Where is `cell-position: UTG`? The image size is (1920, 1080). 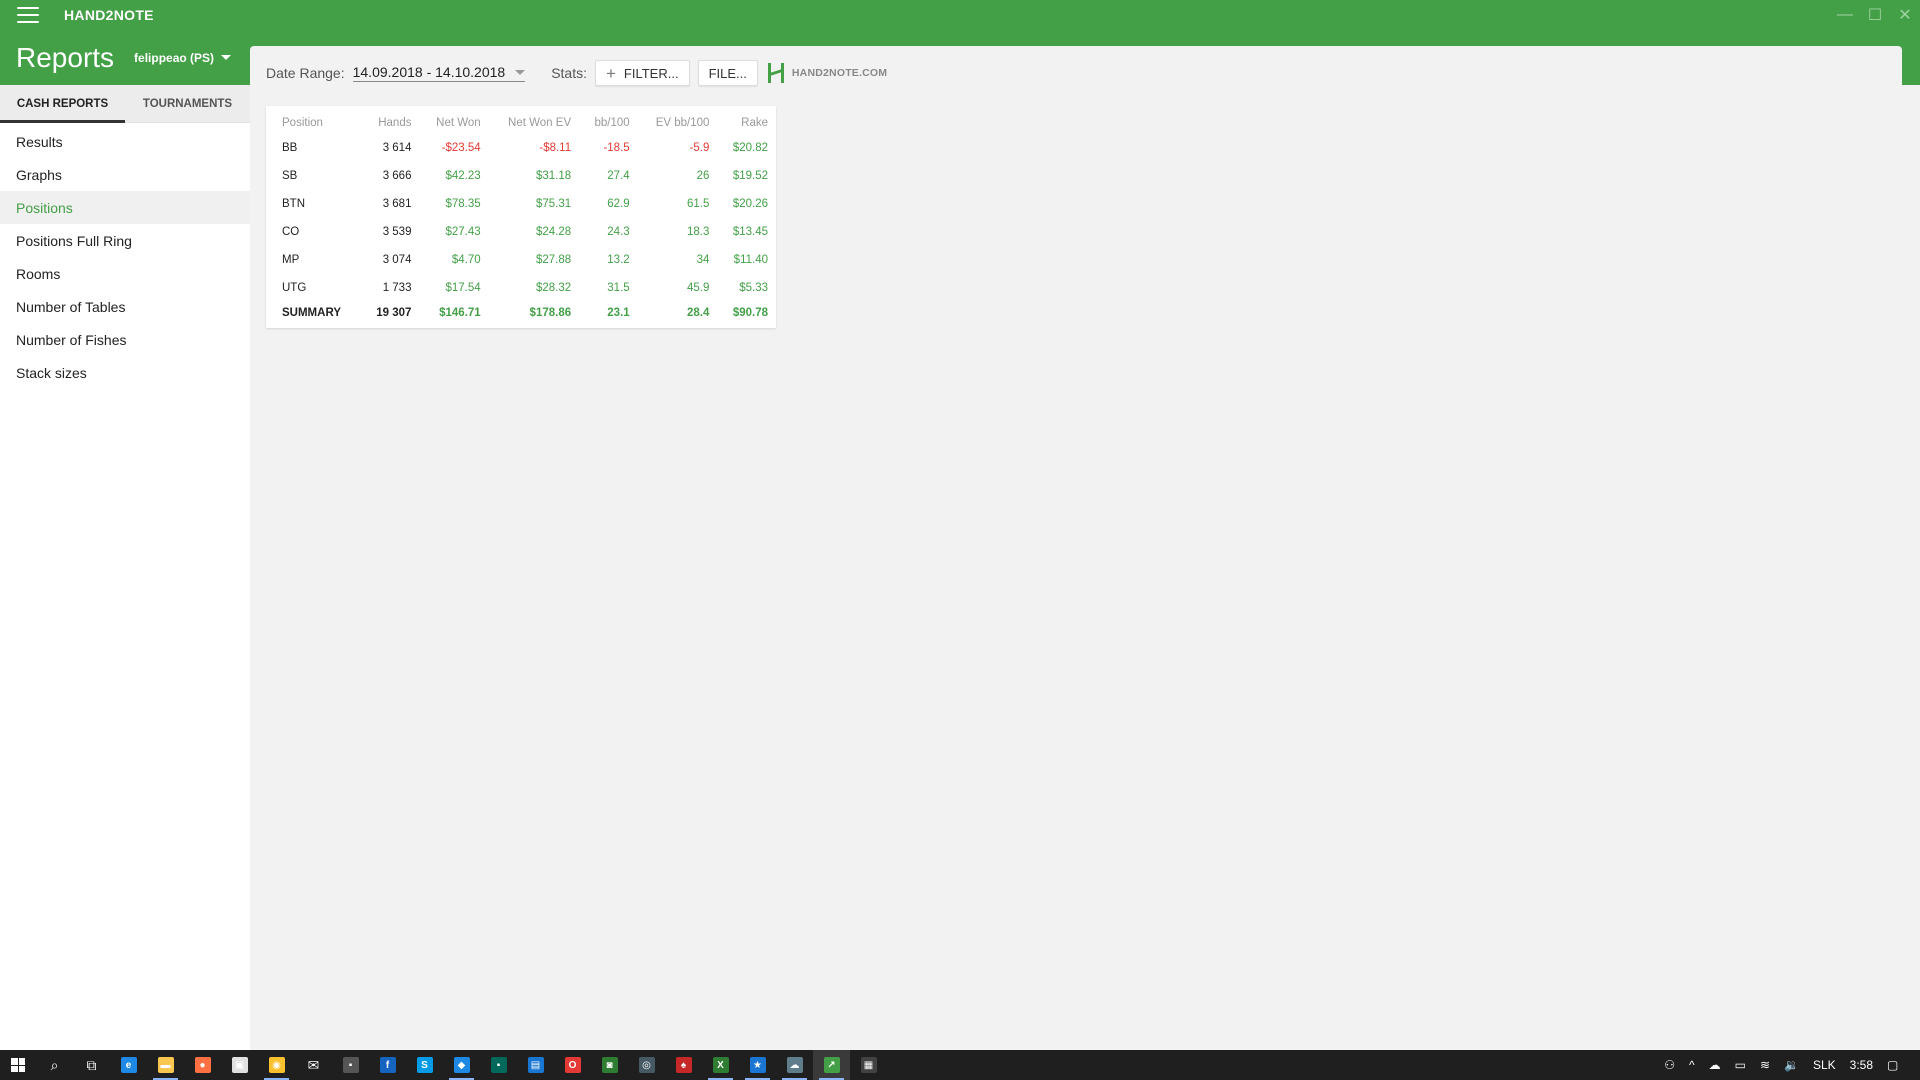 cell-position: UTG is located at coordinates (294, 288).